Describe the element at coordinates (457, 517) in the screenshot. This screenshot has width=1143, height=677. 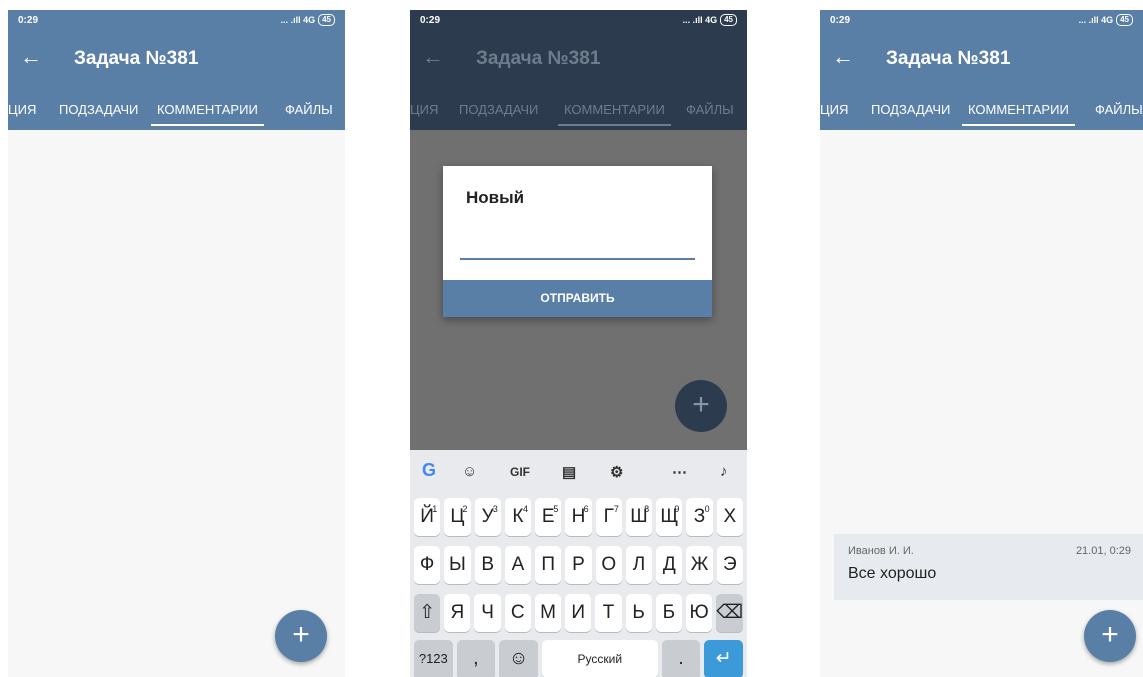
I see `key: Ц2` at that location.